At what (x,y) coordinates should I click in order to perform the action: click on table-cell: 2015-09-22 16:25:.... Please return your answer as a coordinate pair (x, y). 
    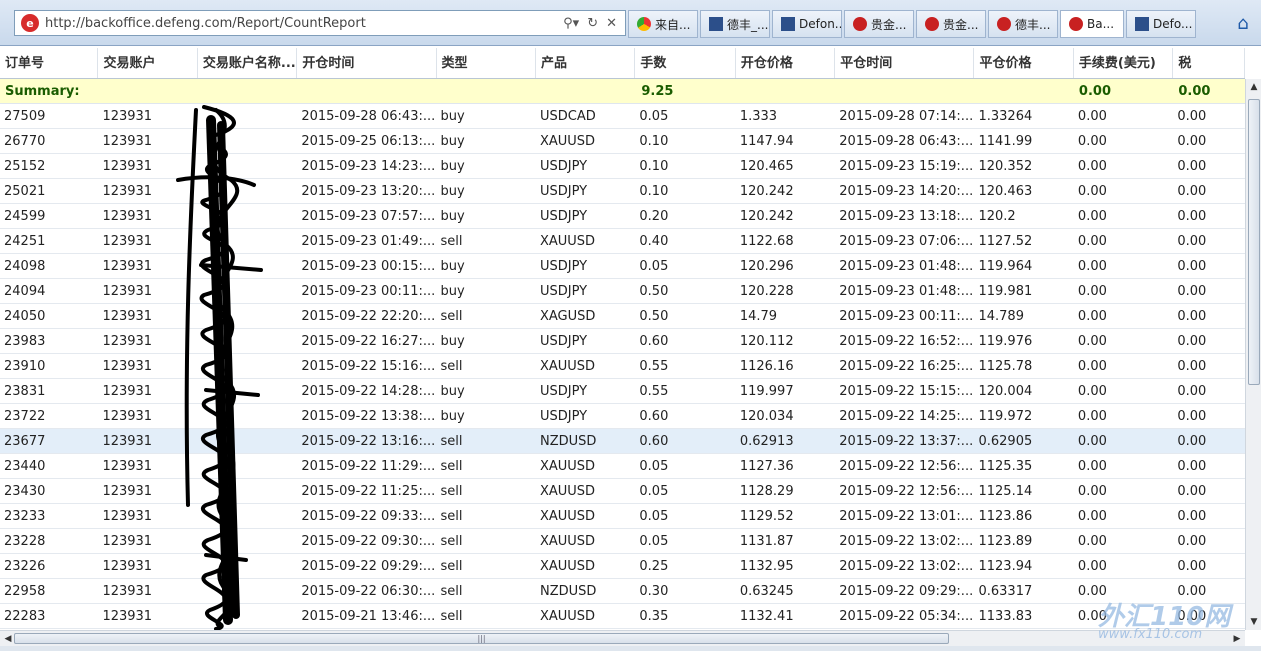
    Looking at the image, I should click on (906, 366).